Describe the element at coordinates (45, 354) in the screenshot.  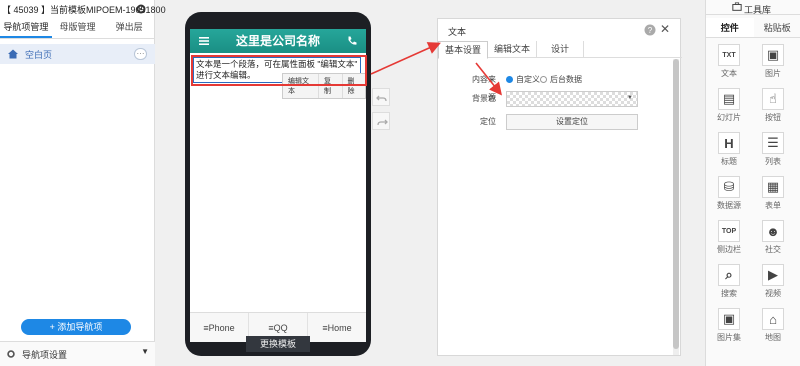
I see `nav-settings-label: 导航项设置` at that location.